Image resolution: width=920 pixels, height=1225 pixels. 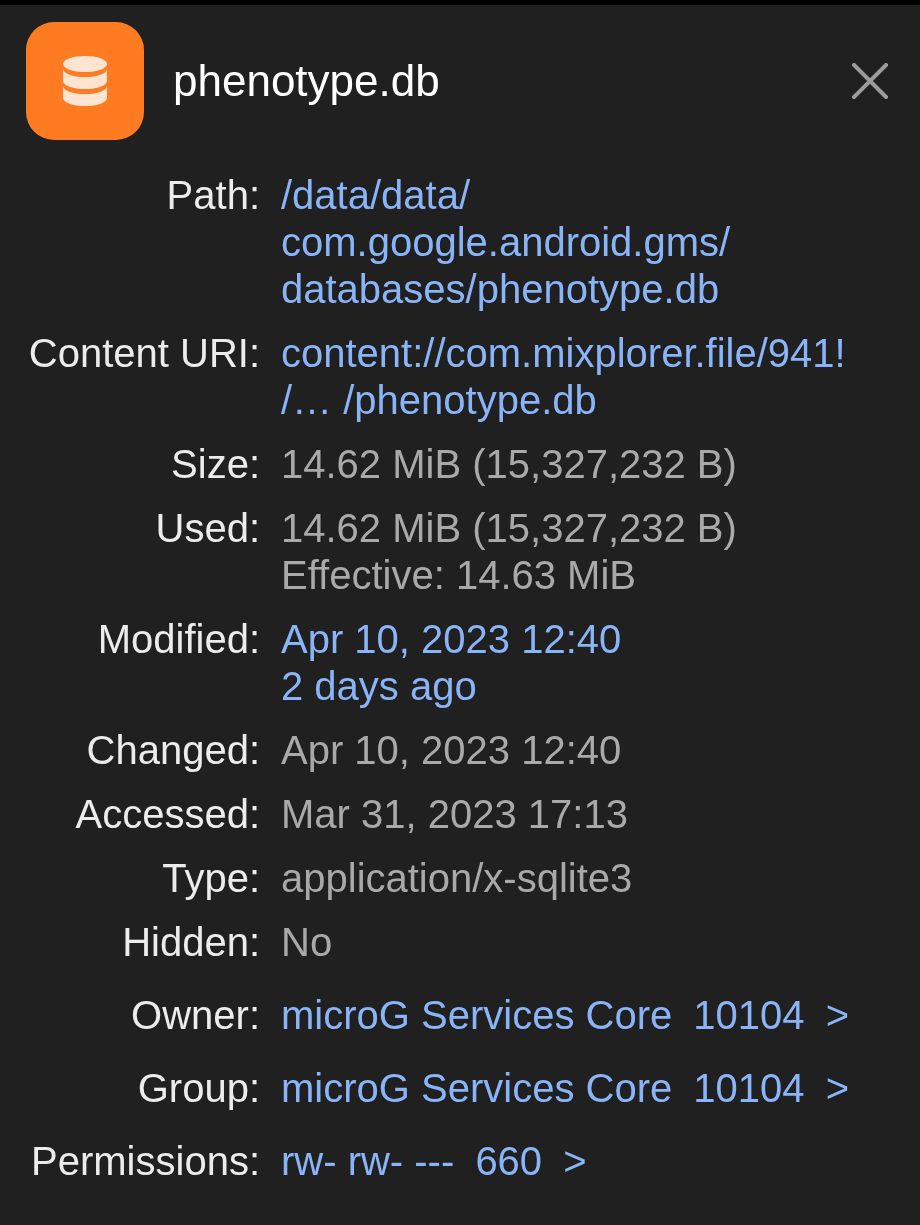 I want to click on value-link: content://com.mixplorer.file/941!, so click(x=563, y=353).